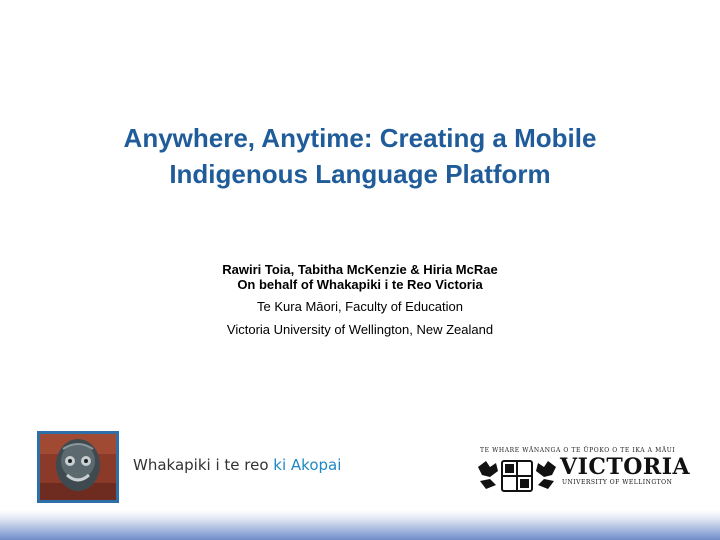  What do you see at coordinates (617, 482) in the screenshot?
I see `victoria-subword: UNIVERSITY OF WELLINGTON` at bounding box center [617, 482].